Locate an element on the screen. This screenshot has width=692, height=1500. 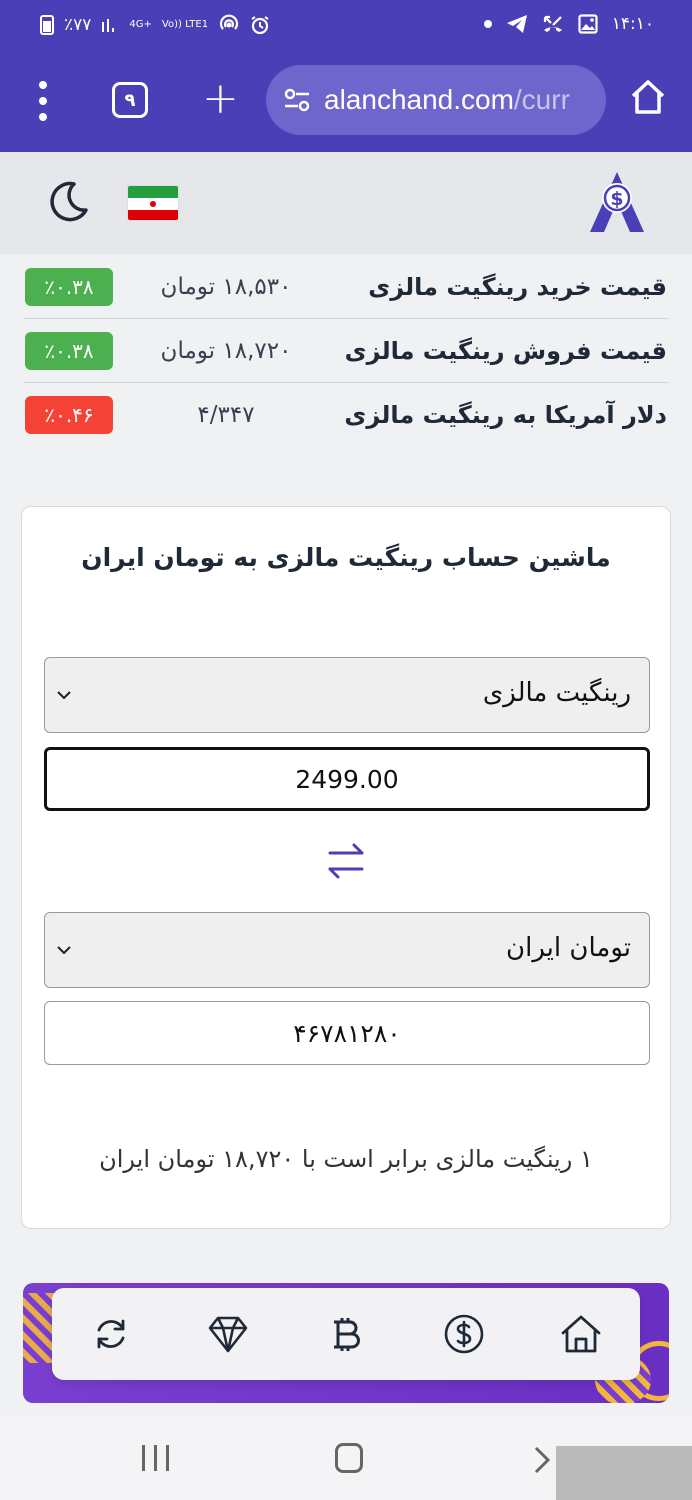
bottom-nav is located at coordinates (346, 1334).